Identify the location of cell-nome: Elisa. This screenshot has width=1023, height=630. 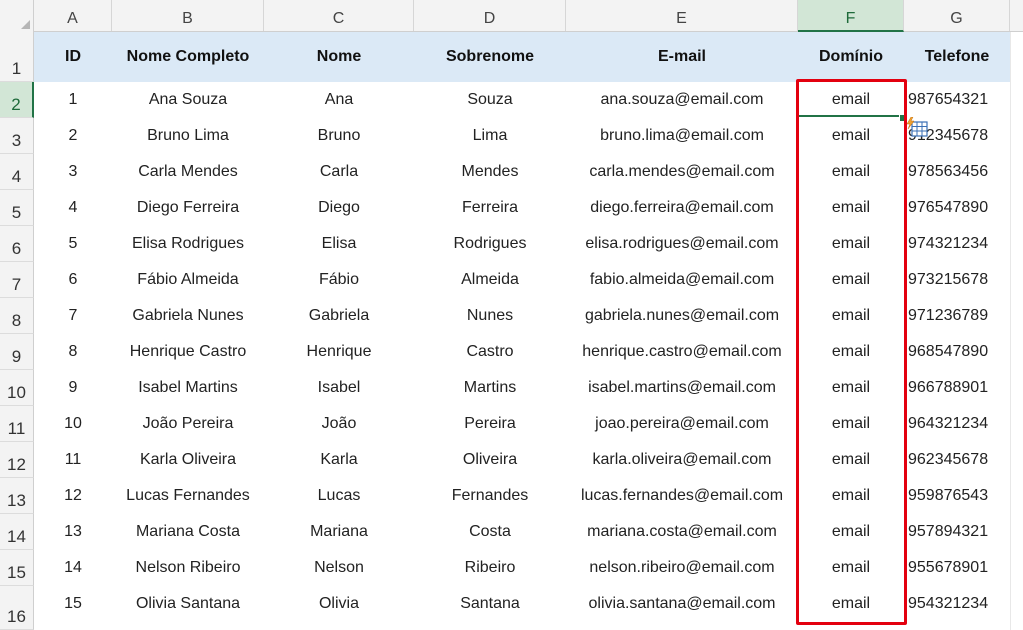
(339, 244).